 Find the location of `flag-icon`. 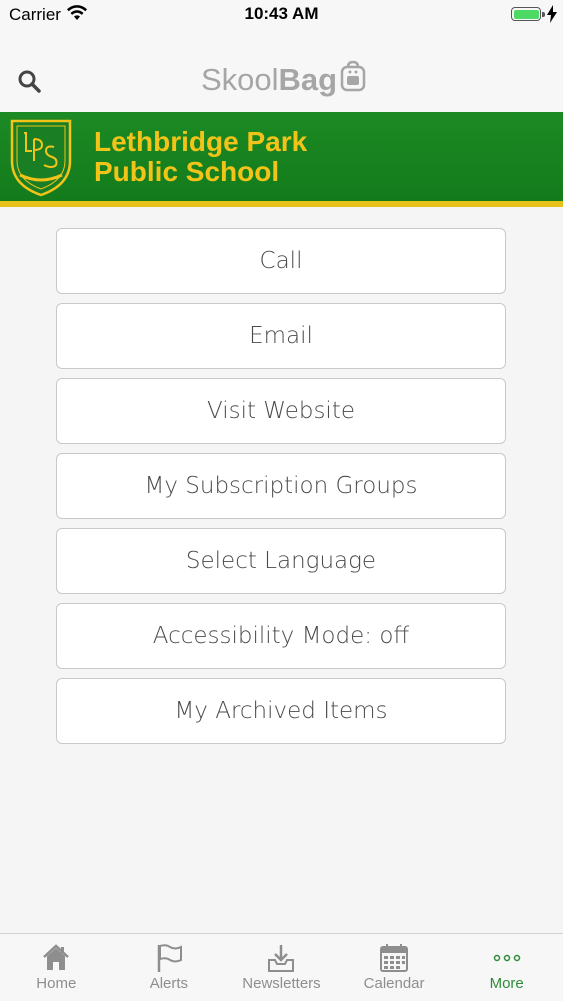

flag-icon is located at coordinates (169, 958).